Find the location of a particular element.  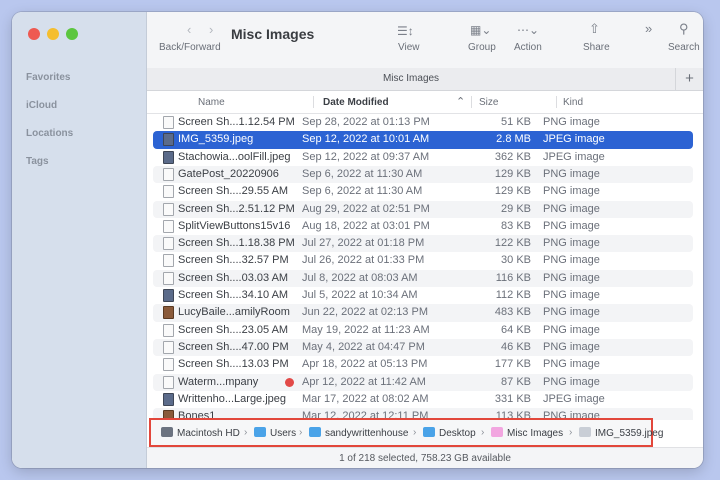

file-size: 30 KB is located at coordinates (516, 260).